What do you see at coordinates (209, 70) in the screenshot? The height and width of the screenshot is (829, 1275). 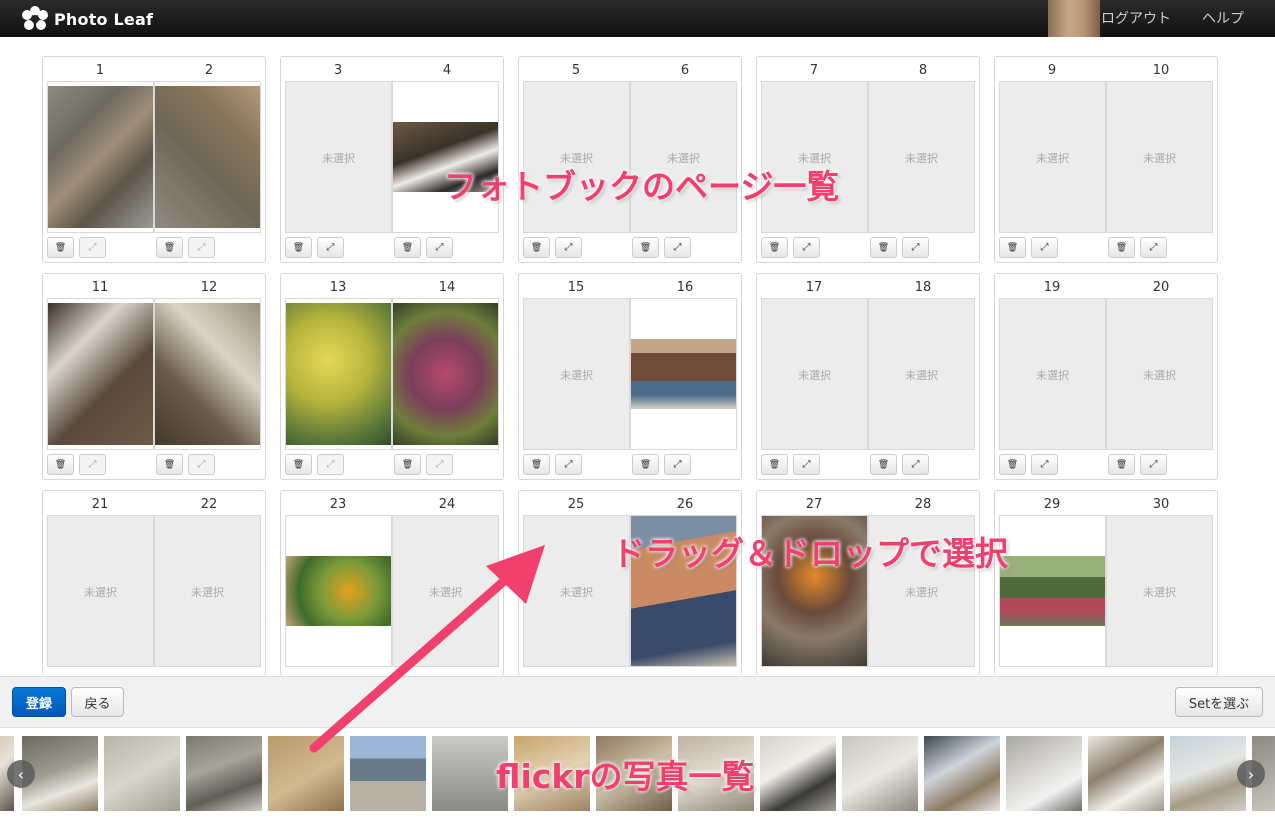 I see `page-number: 2` at bounding box center [209, 70].